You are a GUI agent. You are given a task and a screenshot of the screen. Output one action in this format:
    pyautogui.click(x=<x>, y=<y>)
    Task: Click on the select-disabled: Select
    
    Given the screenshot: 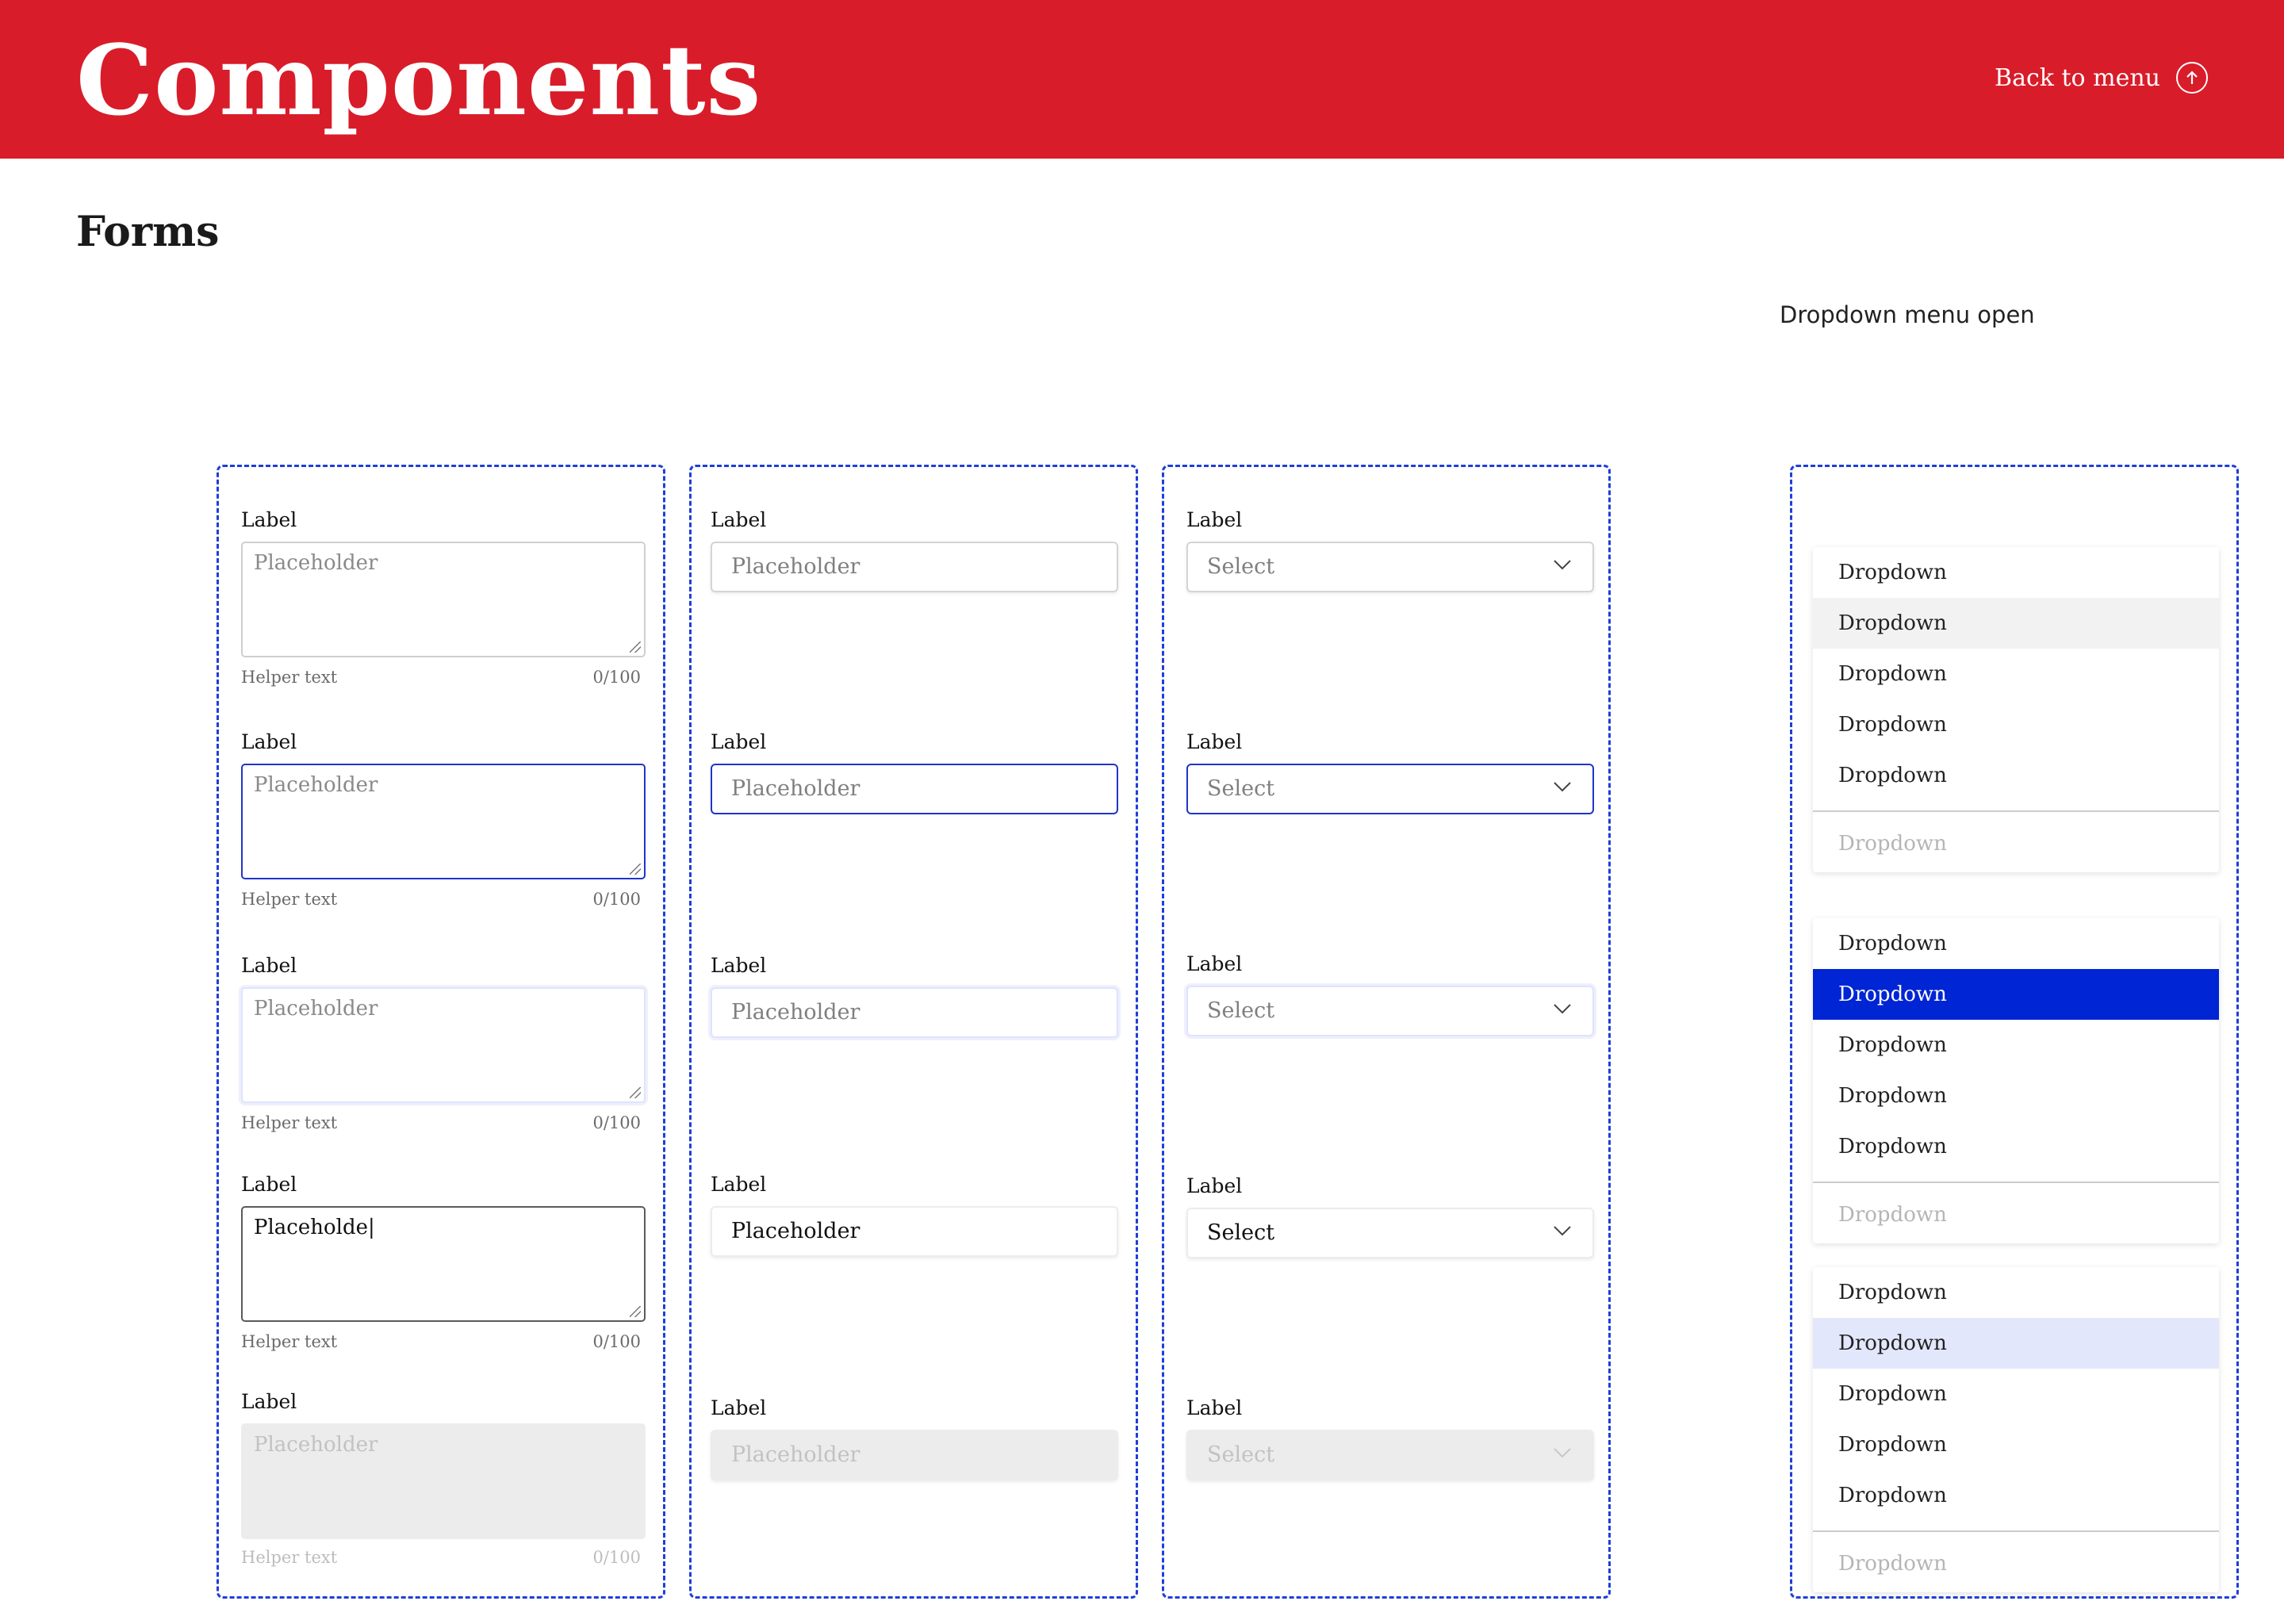 What is the action you would take?
    pyautogui.click(x=1390, y=1455)
    